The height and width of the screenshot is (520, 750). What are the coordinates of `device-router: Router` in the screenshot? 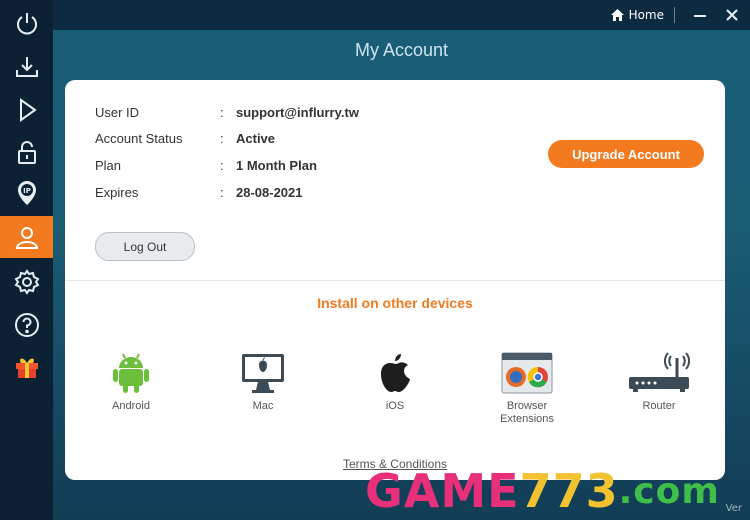 It's located at (659, 380).